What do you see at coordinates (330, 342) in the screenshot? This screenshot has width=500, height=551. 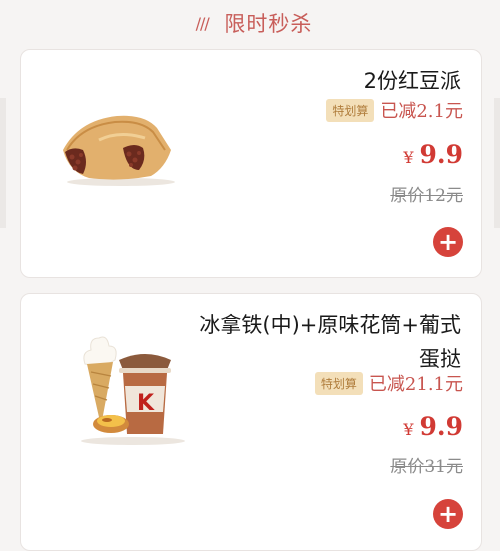 I see `product-name: 冰拿铁(中)+原味花筒+葡式 蛋挞` at bounding box center [330, 342].